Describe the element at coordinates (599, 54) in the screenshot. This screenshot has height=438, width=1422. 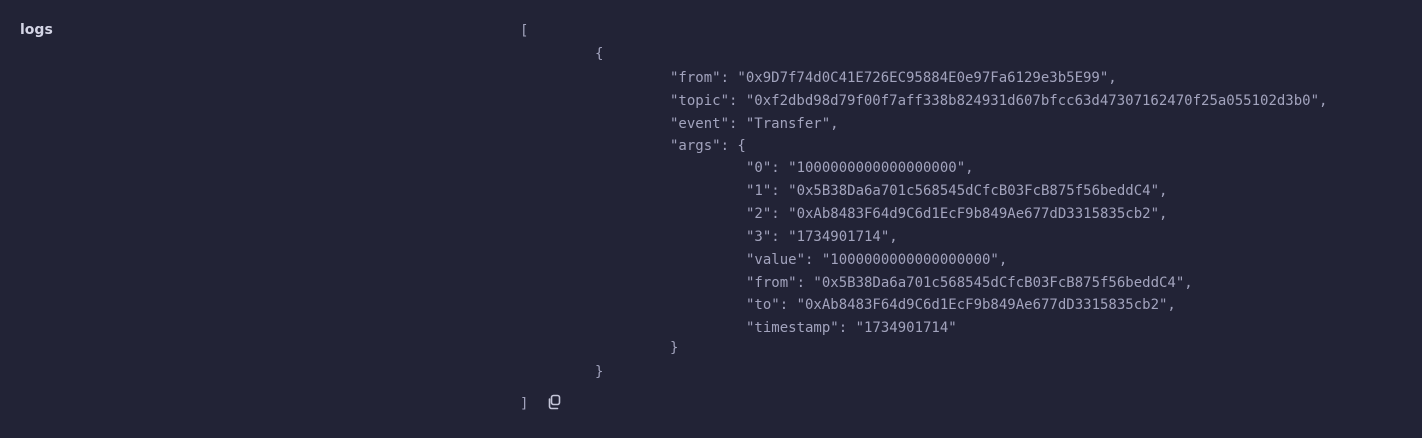
I see `json-open-brace: {` at that location.